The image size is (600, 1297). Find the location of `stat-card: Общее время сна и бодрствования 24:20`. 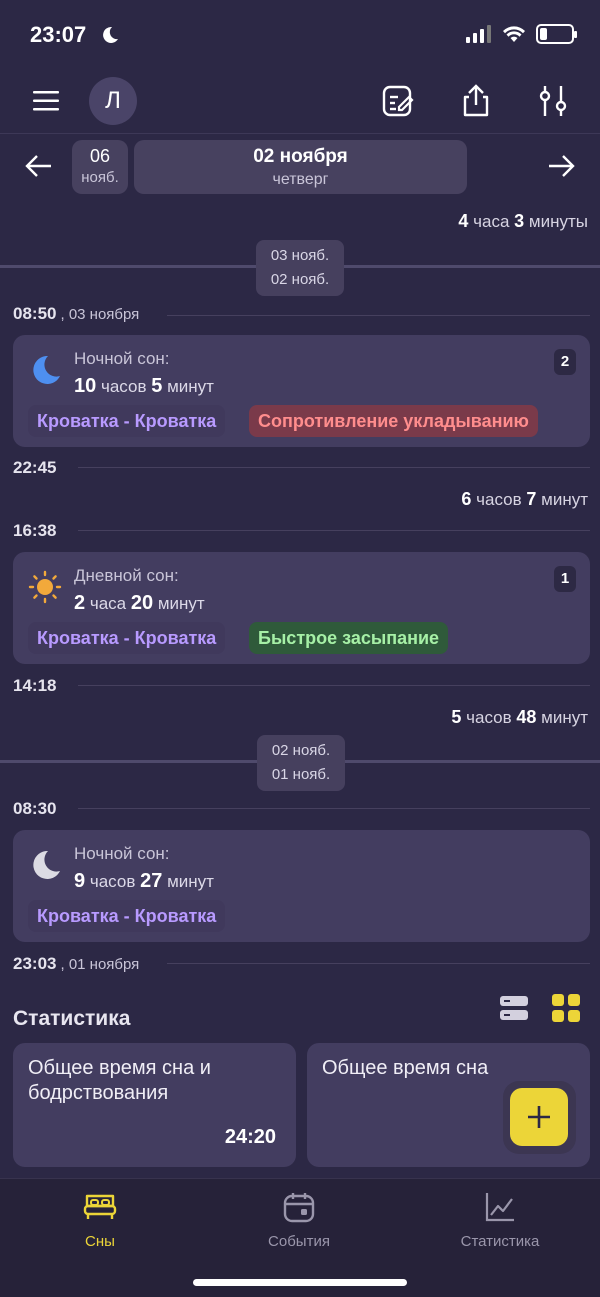

stat-card: Общее время сна и бодрствования 24:20 is located at coordinates (154, 1105).